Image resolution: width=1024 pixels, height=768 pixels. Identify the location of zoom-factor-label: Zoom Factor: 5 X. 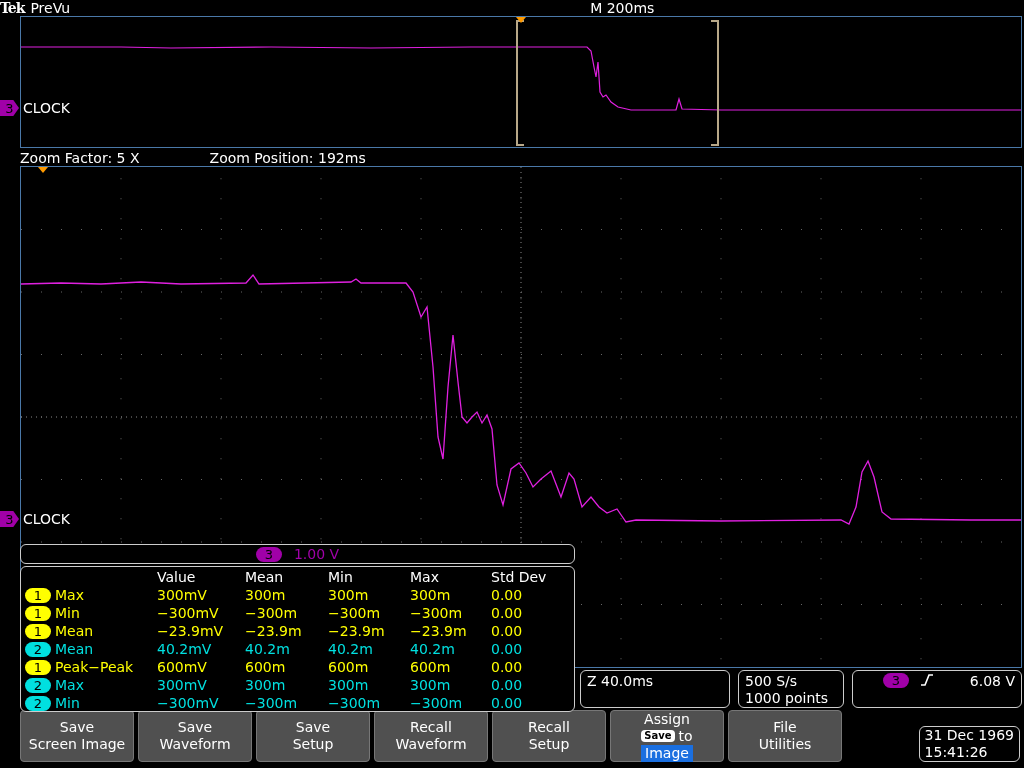
(80, 158).